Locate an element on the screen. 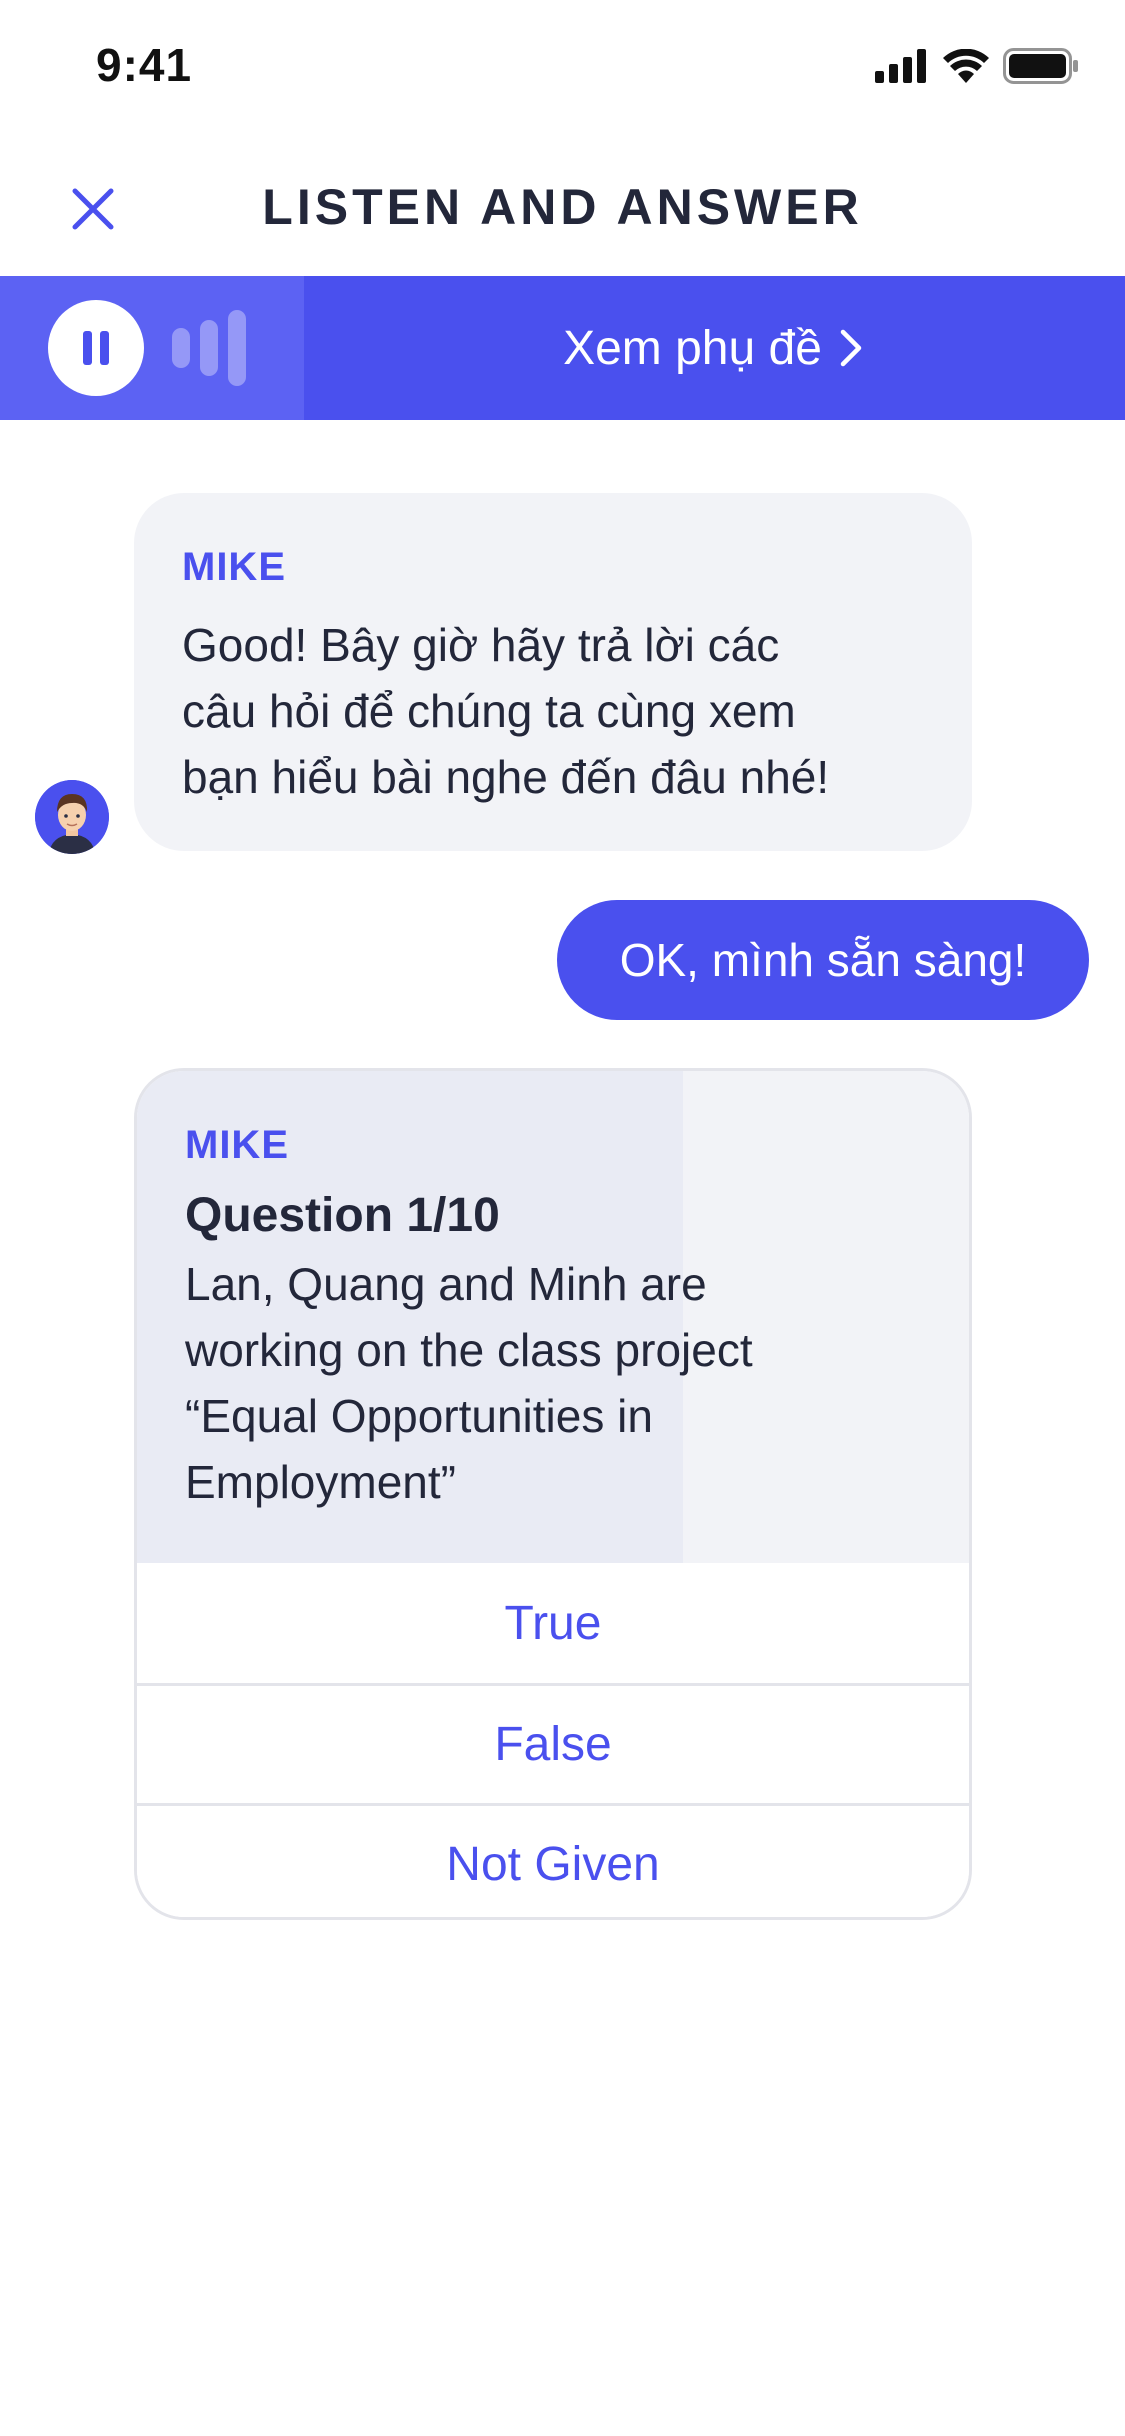  option-true: True is located at coordinates (553, 1623).